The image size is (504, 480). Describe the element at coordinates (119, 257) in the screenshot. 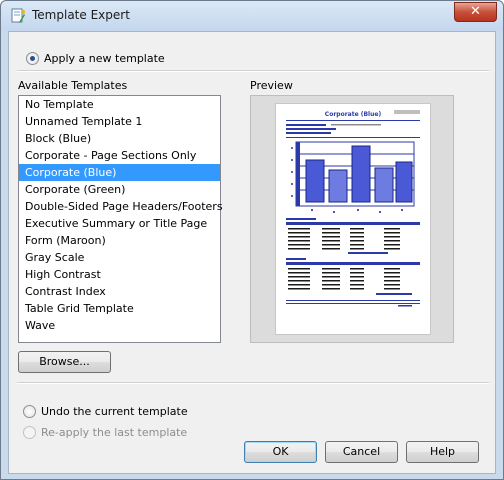

I see `template-list-item: Gray Scale` at that location.